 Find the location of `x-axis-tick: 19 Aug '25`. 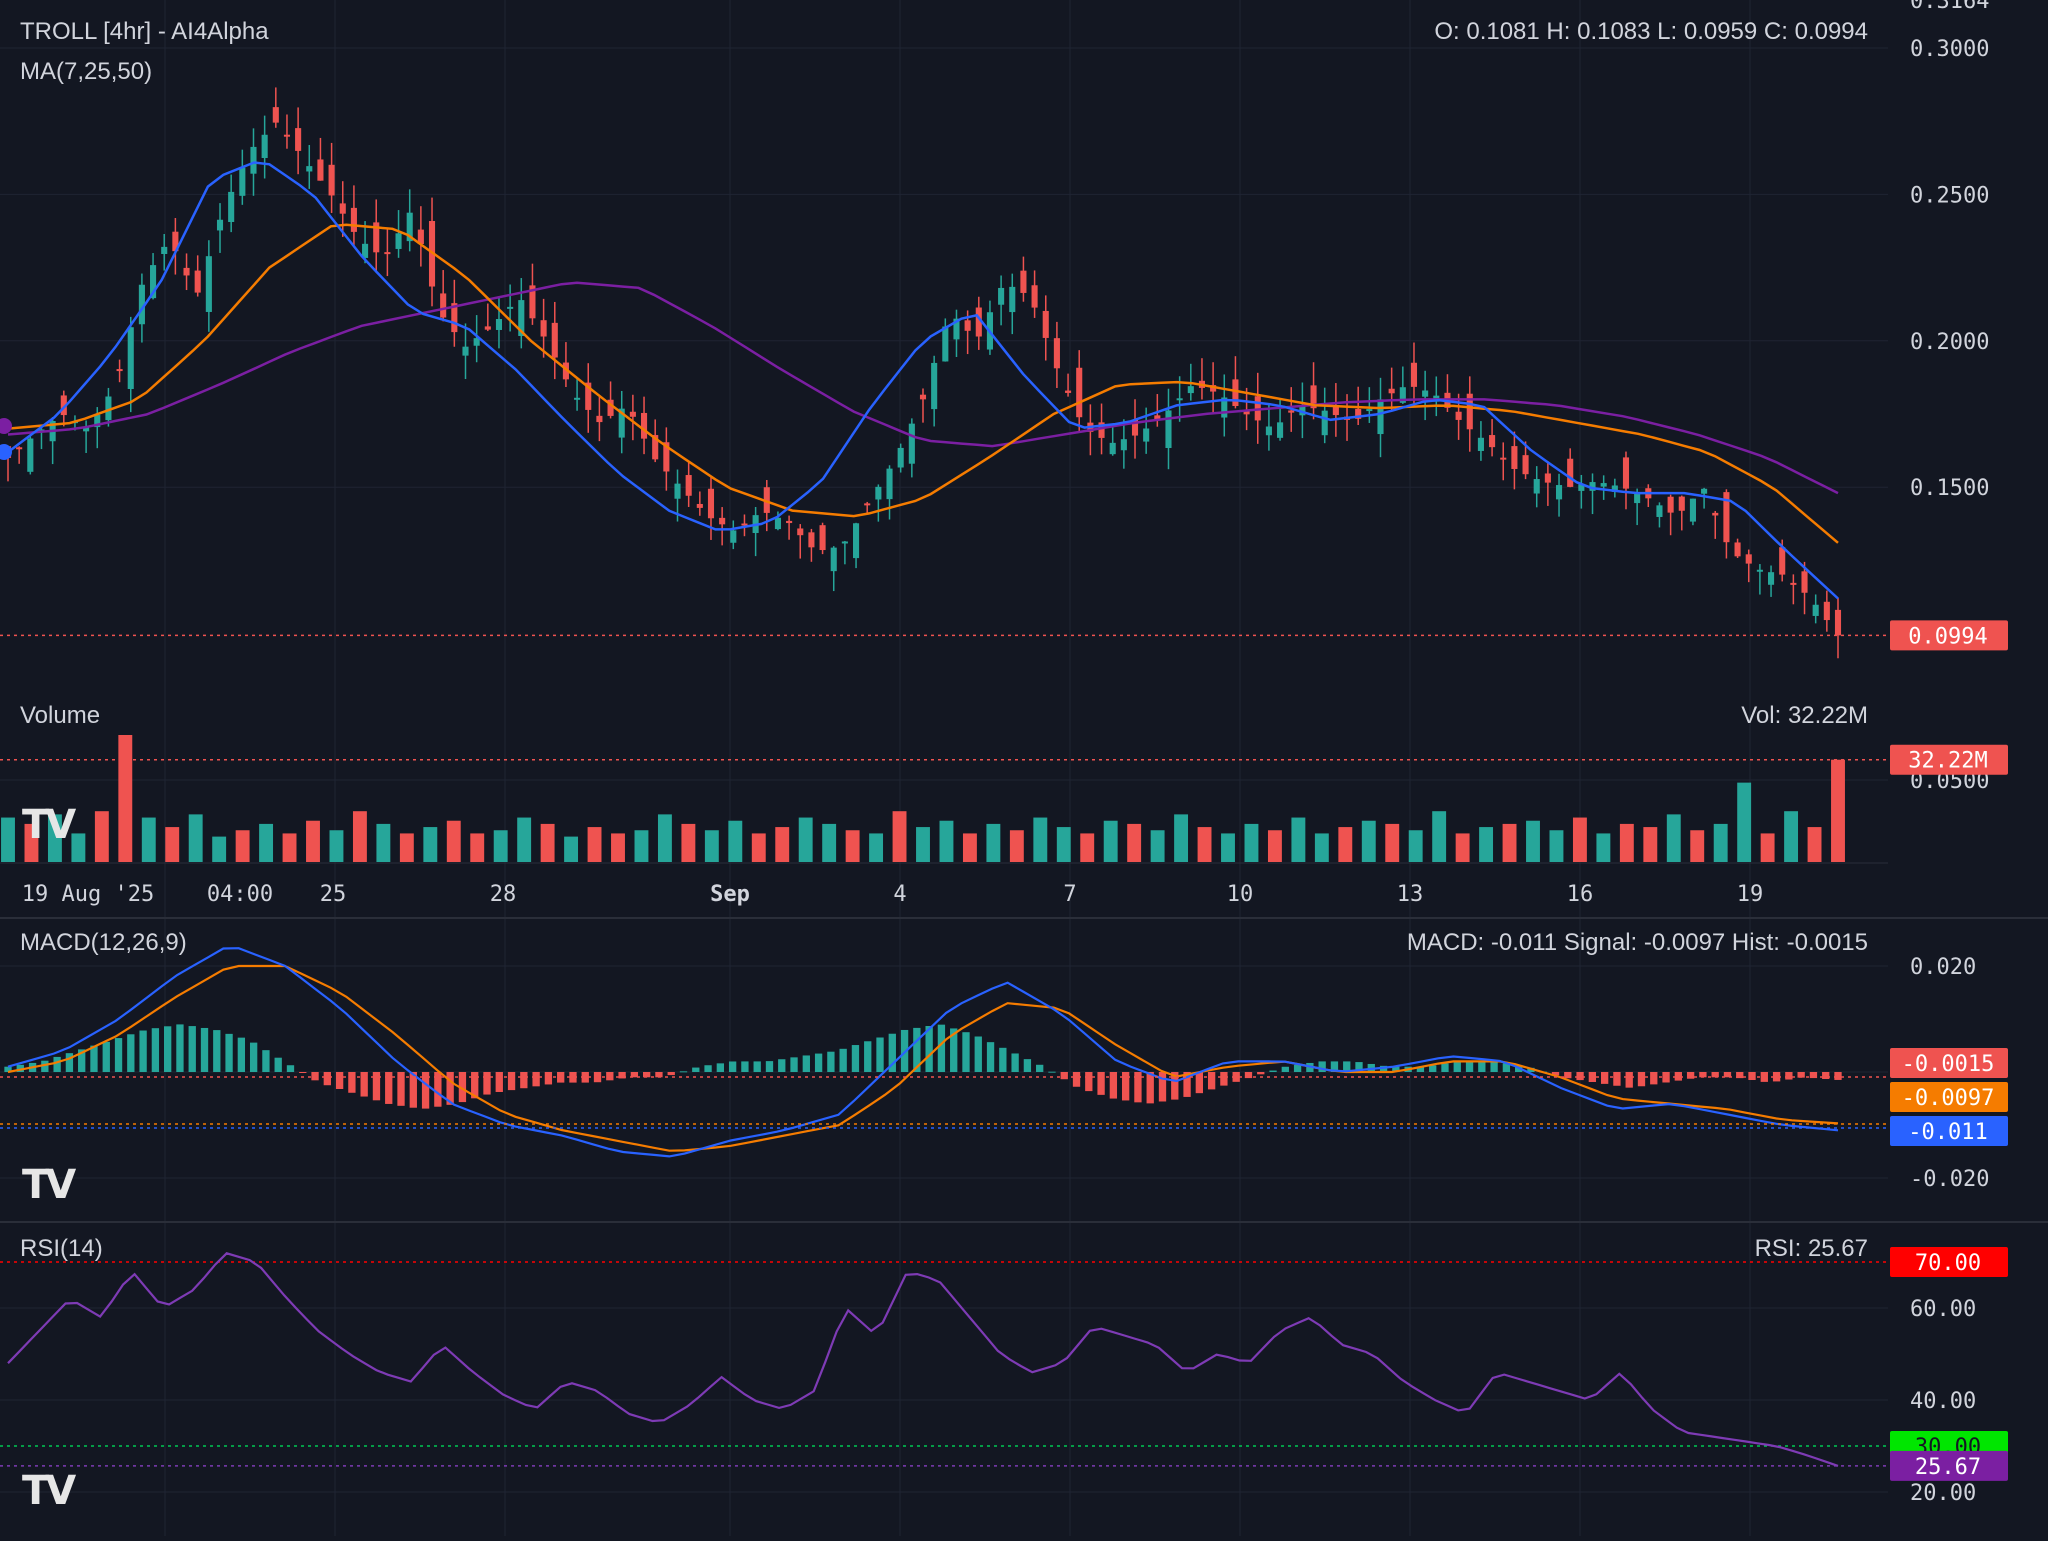

x-axis-tick: 19 Aug '25 is located at coordinates (88, 894).